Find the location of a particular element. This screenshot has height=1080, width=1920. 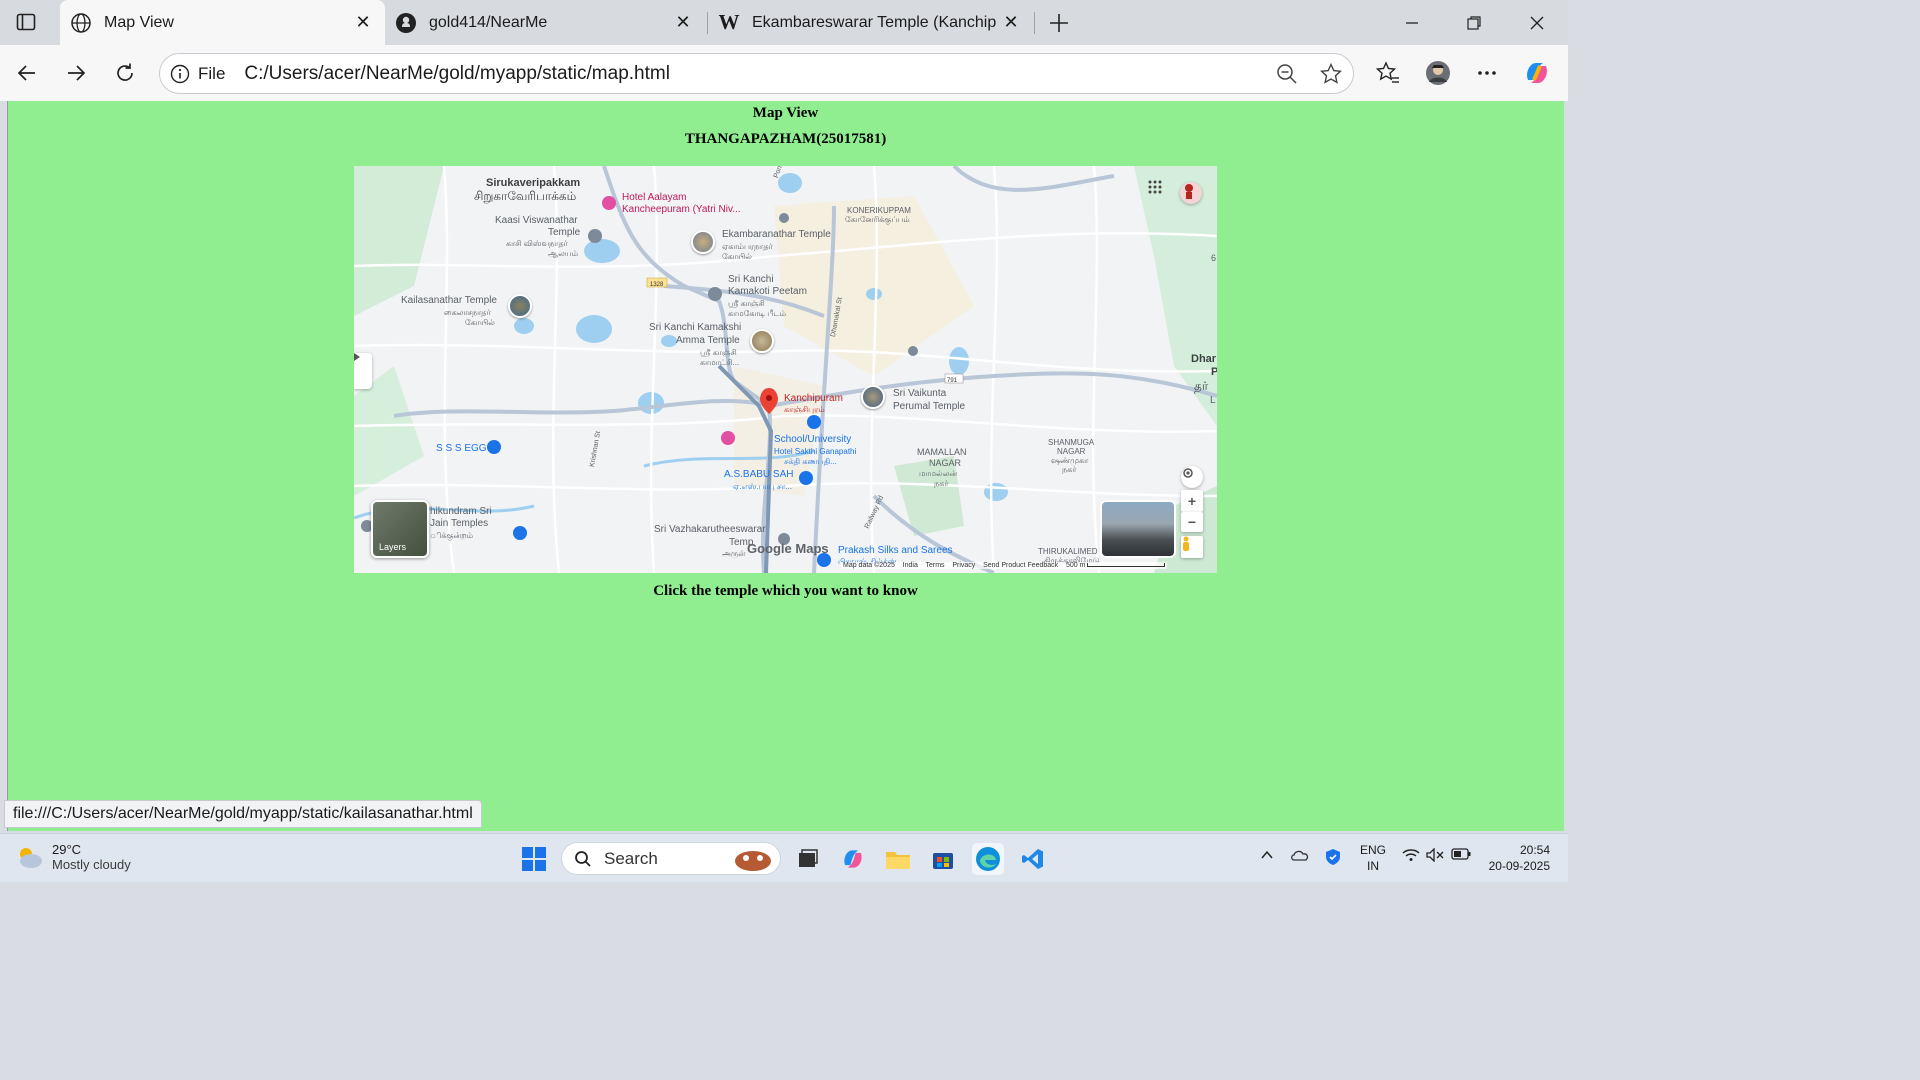

map-label: Kaasi Viswanathar is located at coordinates (536, 221).